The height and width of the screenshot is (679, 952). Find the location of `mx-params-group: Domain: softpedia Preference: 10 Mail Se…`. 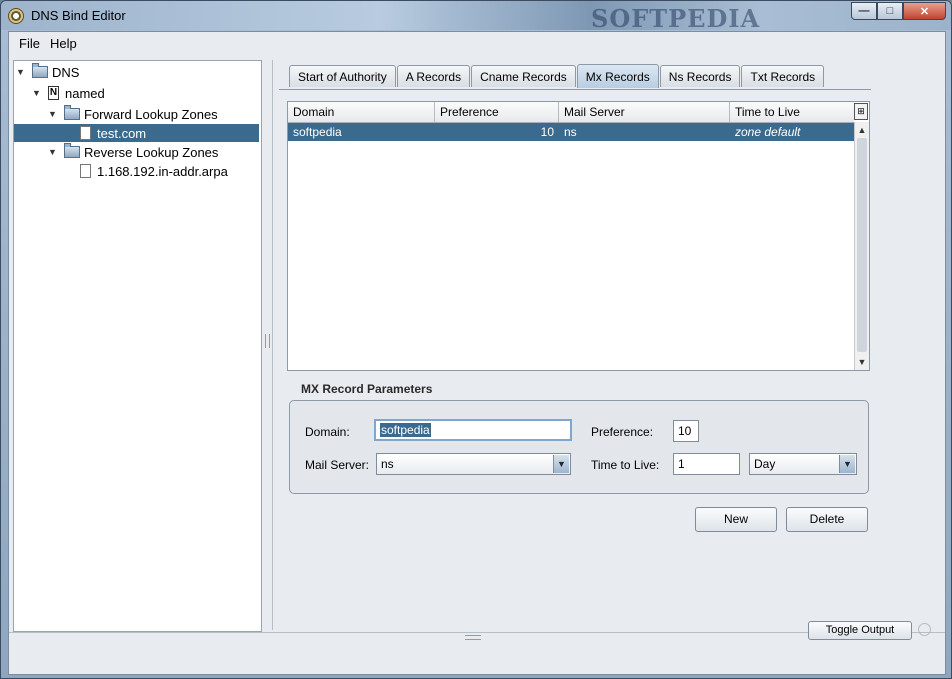

mx-params-group: Domain: softpedia Preference: 10 Mail Se… is located at coordinates (579, 447).